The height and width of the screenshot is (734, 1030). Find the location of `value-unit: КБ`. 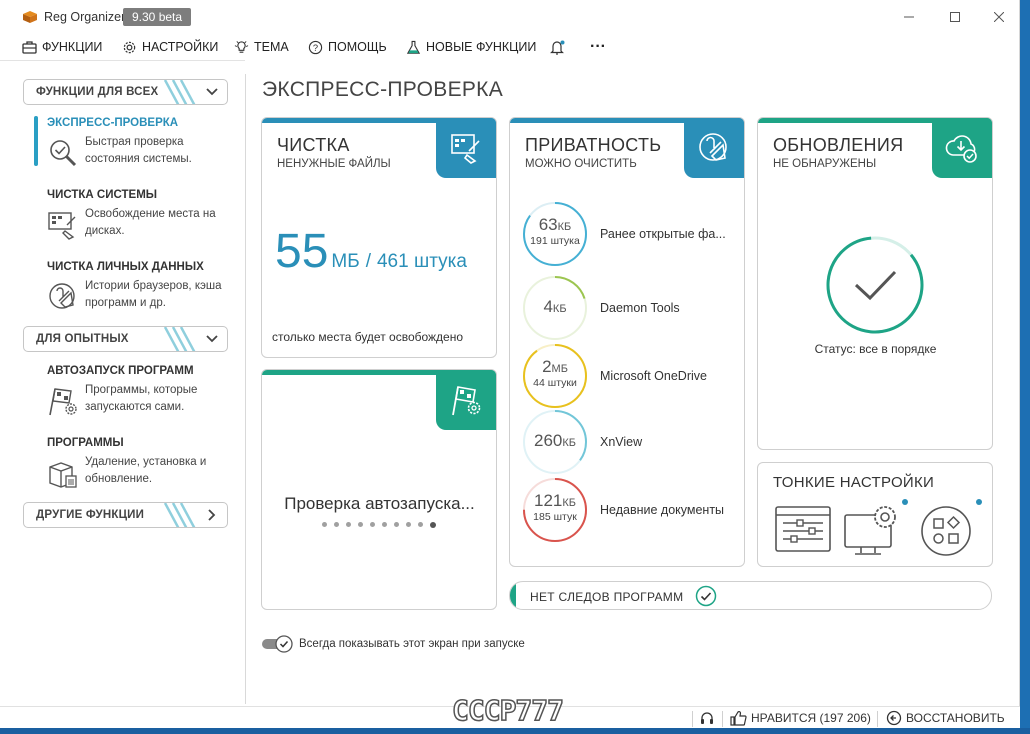

value-unit: КБ is located at coordinates (559, 309).